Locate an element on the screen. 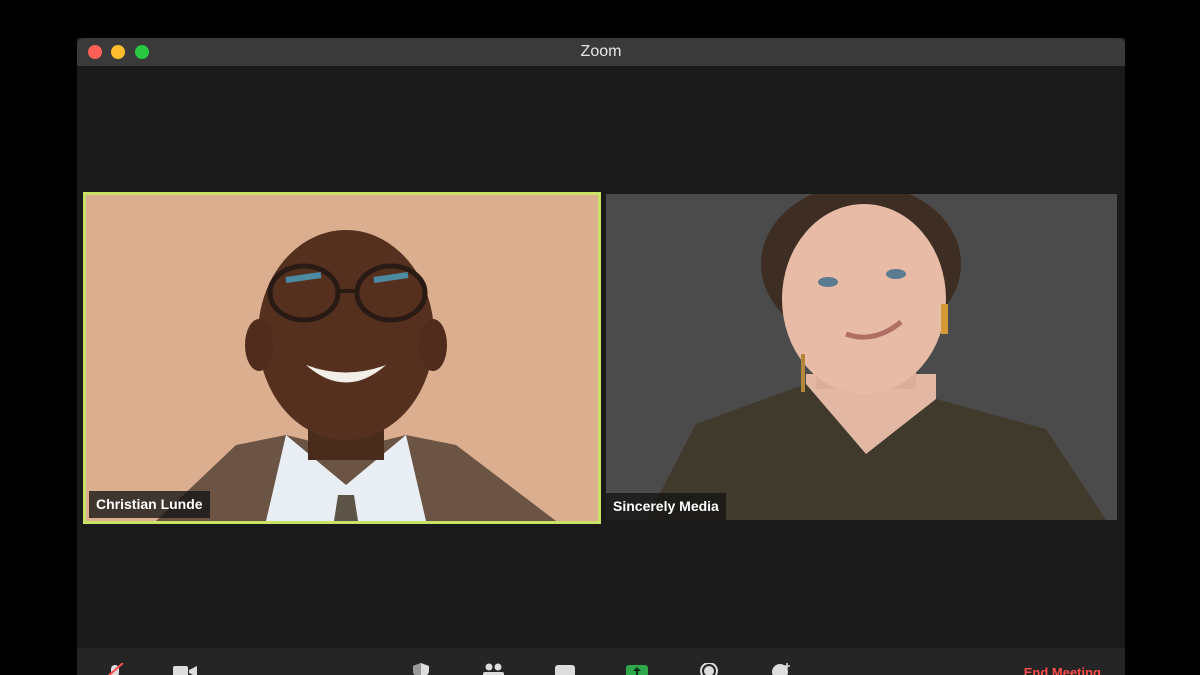  end-meeting-button: End Meeting is located at coordinates (1062, 670).